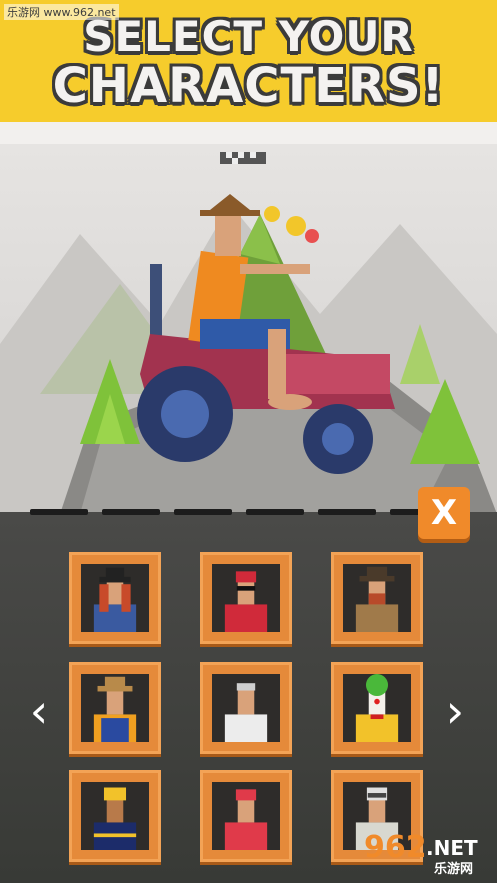 The image size is (497, 883). What do you see at coordinates (39, 711) in the screenshot?
I see `prev-page-button: ‹` at bounding box center [39, 711].